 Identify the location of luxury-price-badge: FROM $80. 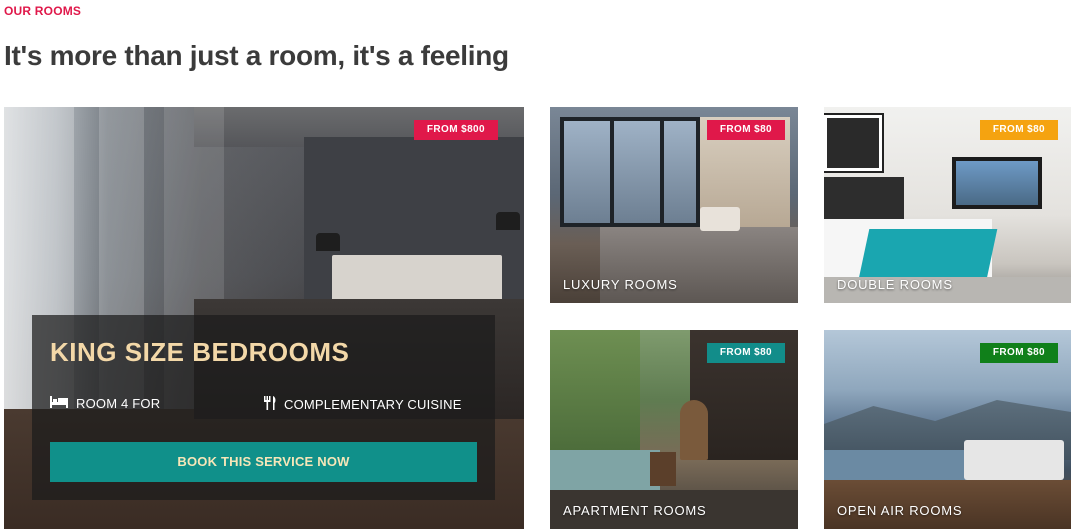
(745, 130).